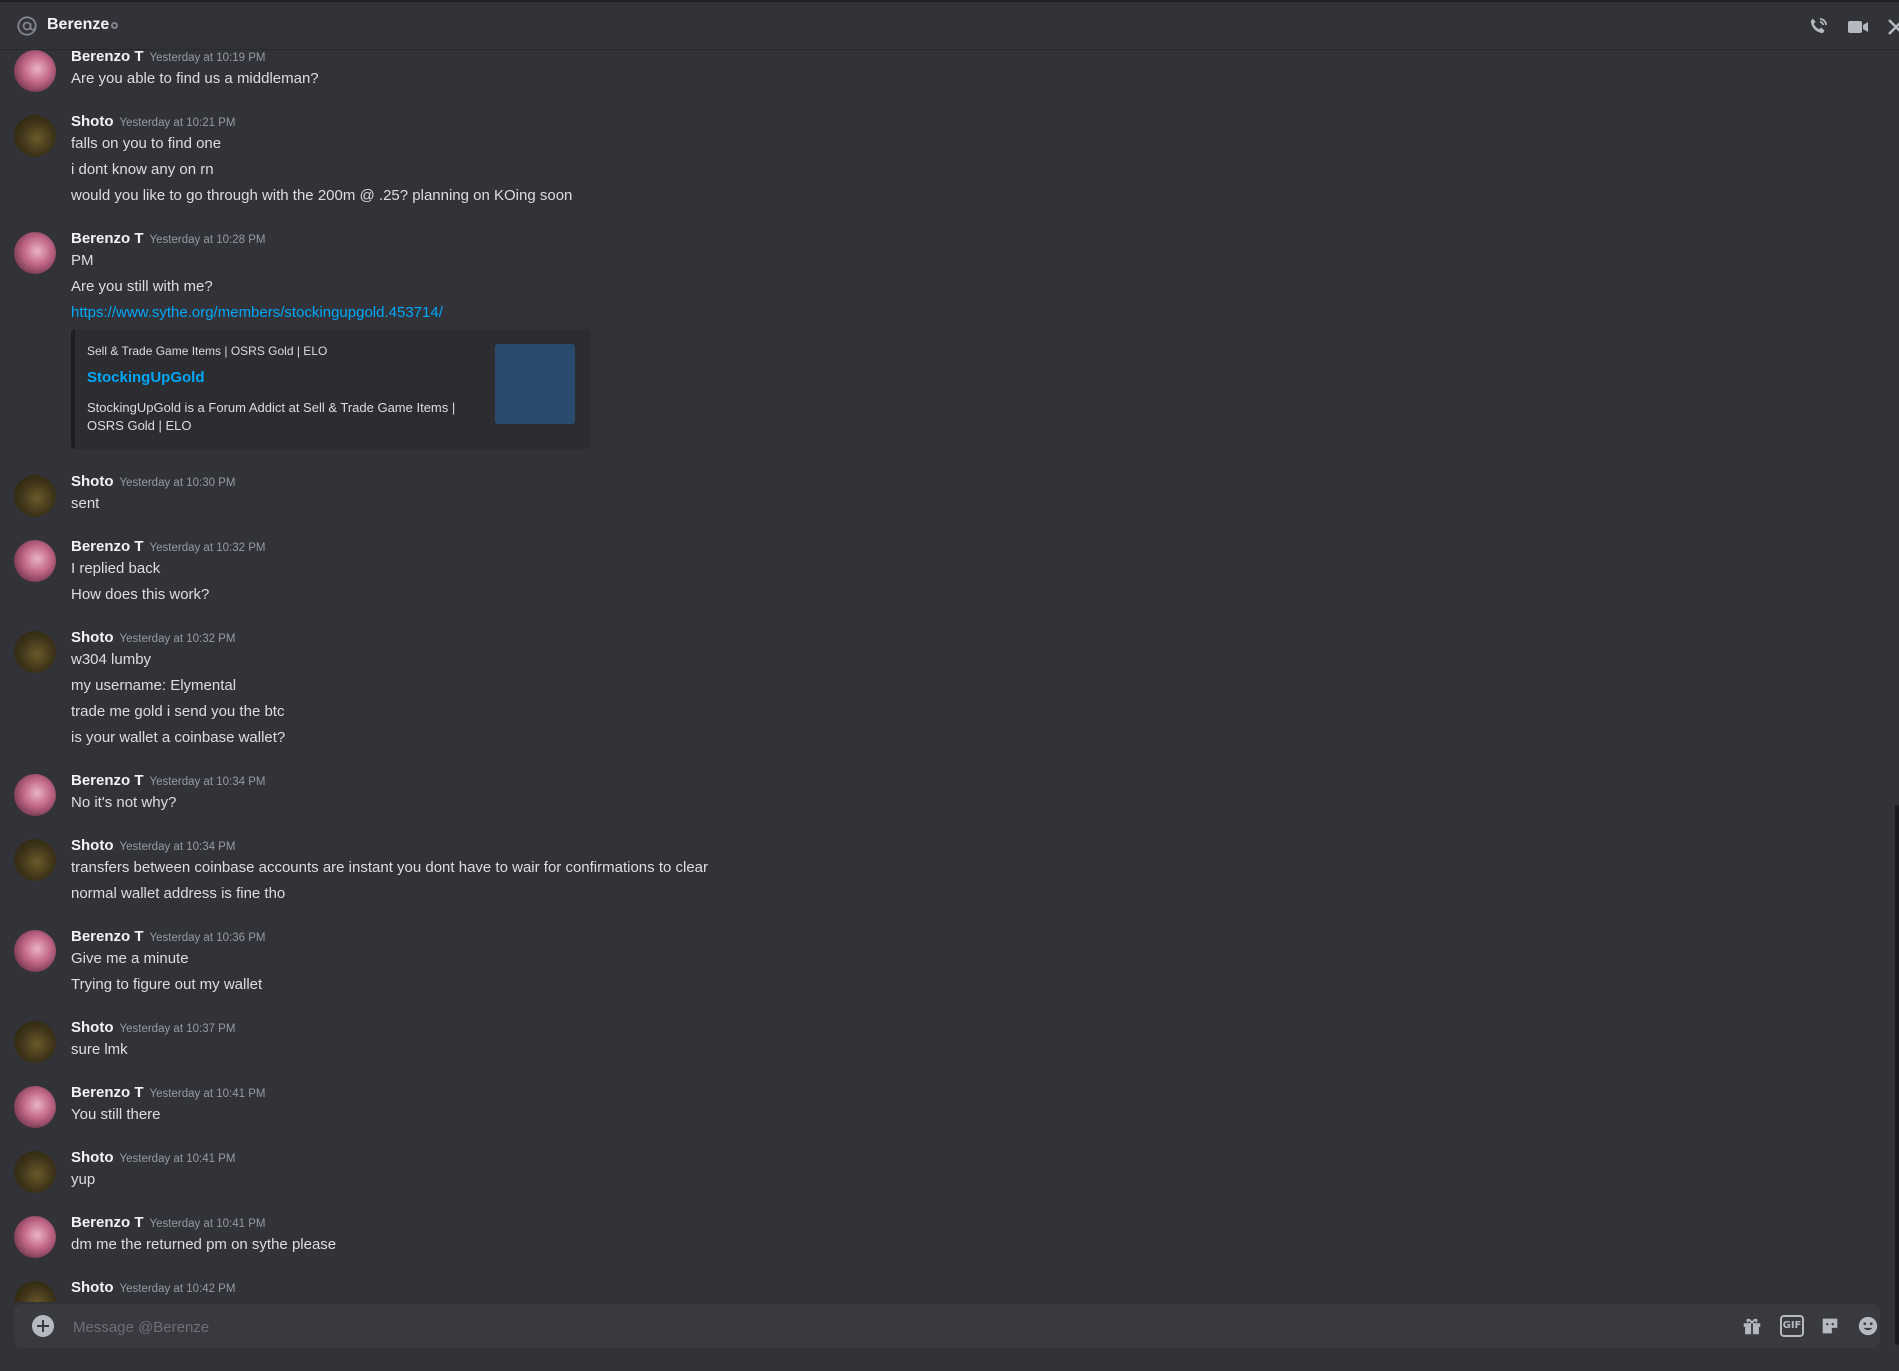  What do you see at coordinates (949, 25) in the screenshot?
I see `channel-header: Berenze` at bounding box center [949, 25].